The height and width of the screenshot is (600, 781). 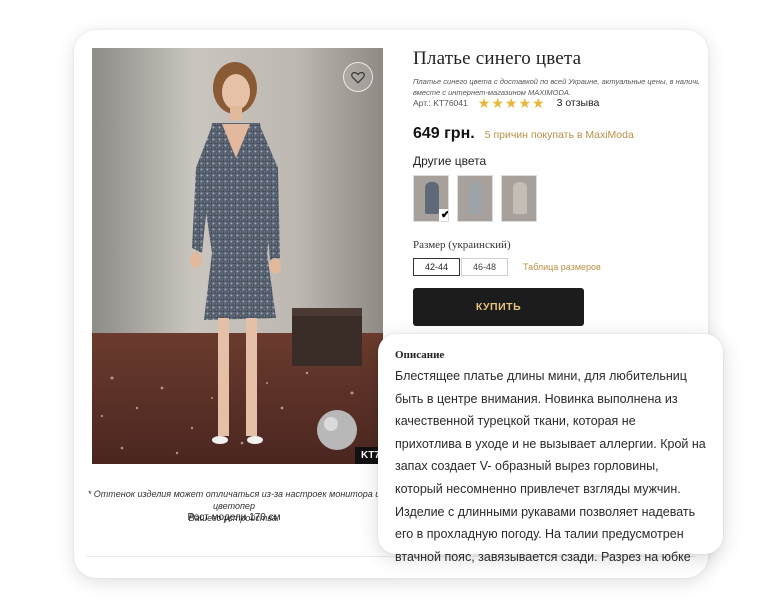 I want to click on color-swatch-1: ✔, so click(x=431, y=198).